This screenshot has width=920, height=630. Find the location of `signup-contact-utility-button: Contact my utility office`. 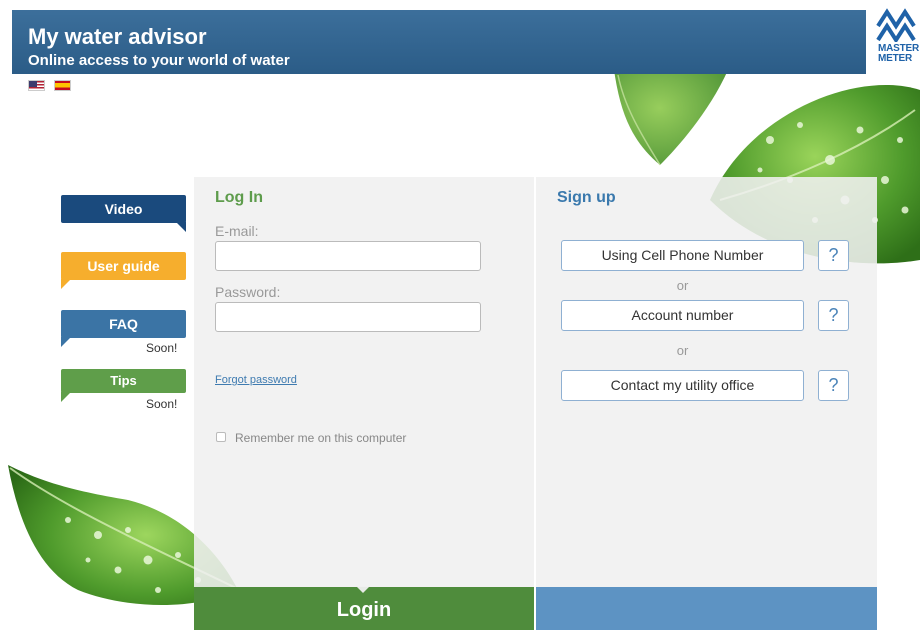

signup-contact-utility-button: Contact my utility office is located at coordinates (682, 385).